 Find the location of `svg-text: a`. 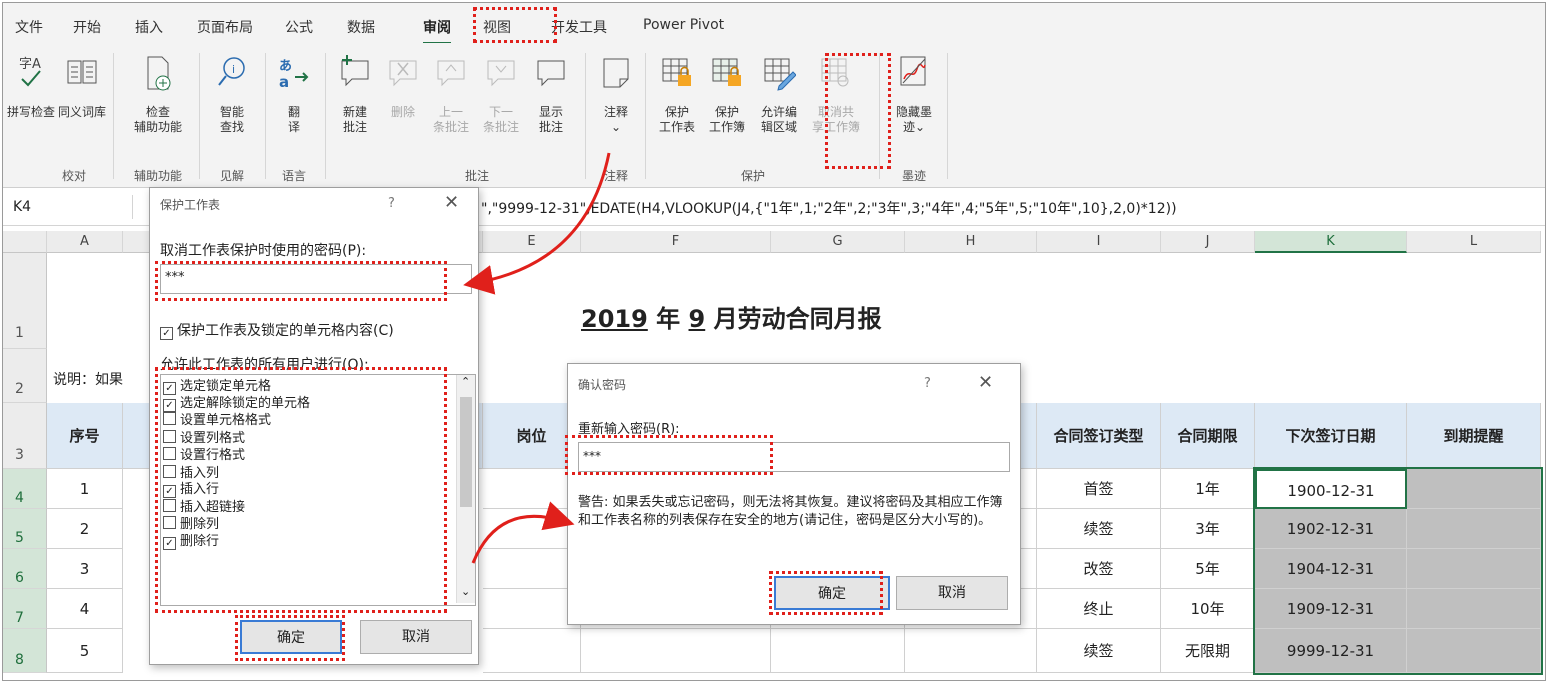

svg-text: a is located at coordinates (284, 82).